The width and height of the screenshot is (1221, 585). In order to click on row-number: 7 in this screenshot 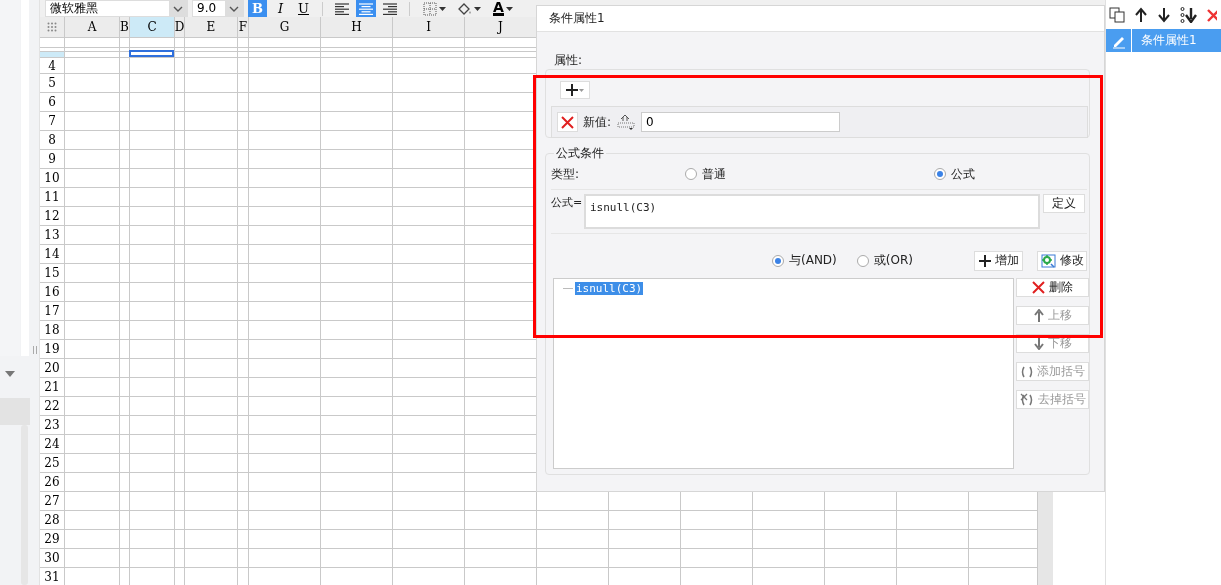, I will do `click(52, 121)`.